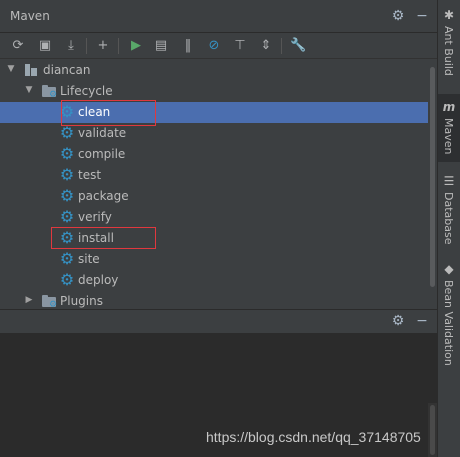 This screenshot has width=460, height=457. What do you see at coordinates (108, 113) in the screenshot?
I see `highlight-box-clean` at bounding box center [108, 113].